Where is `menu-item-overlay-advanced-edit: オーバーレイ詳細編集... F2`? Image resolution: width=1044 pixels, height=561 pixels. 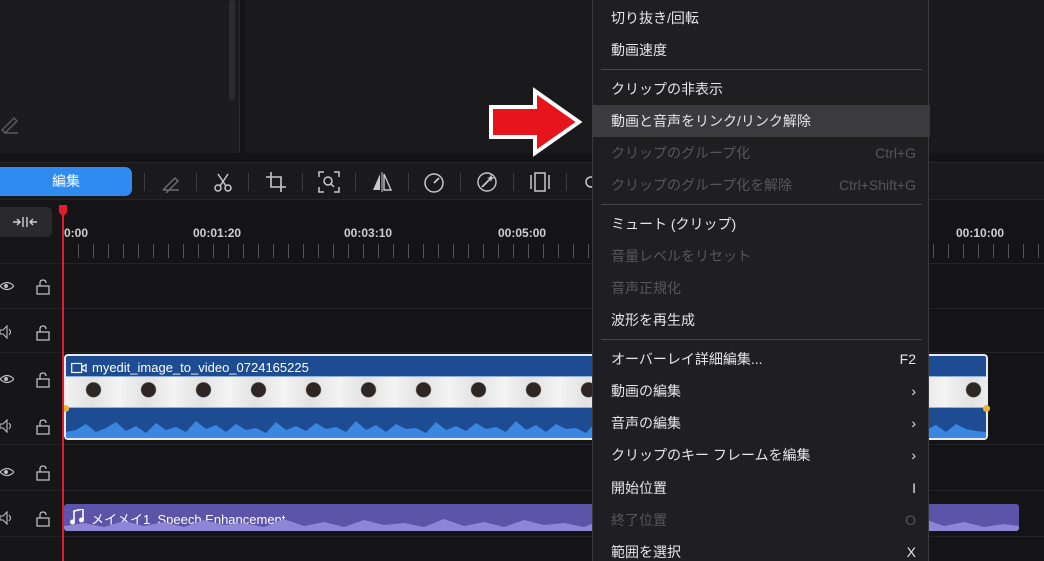
menu-item-overlay-advanced-edit: オーバーレイ詳細編集... F2 is located at coordinates (761, 359).